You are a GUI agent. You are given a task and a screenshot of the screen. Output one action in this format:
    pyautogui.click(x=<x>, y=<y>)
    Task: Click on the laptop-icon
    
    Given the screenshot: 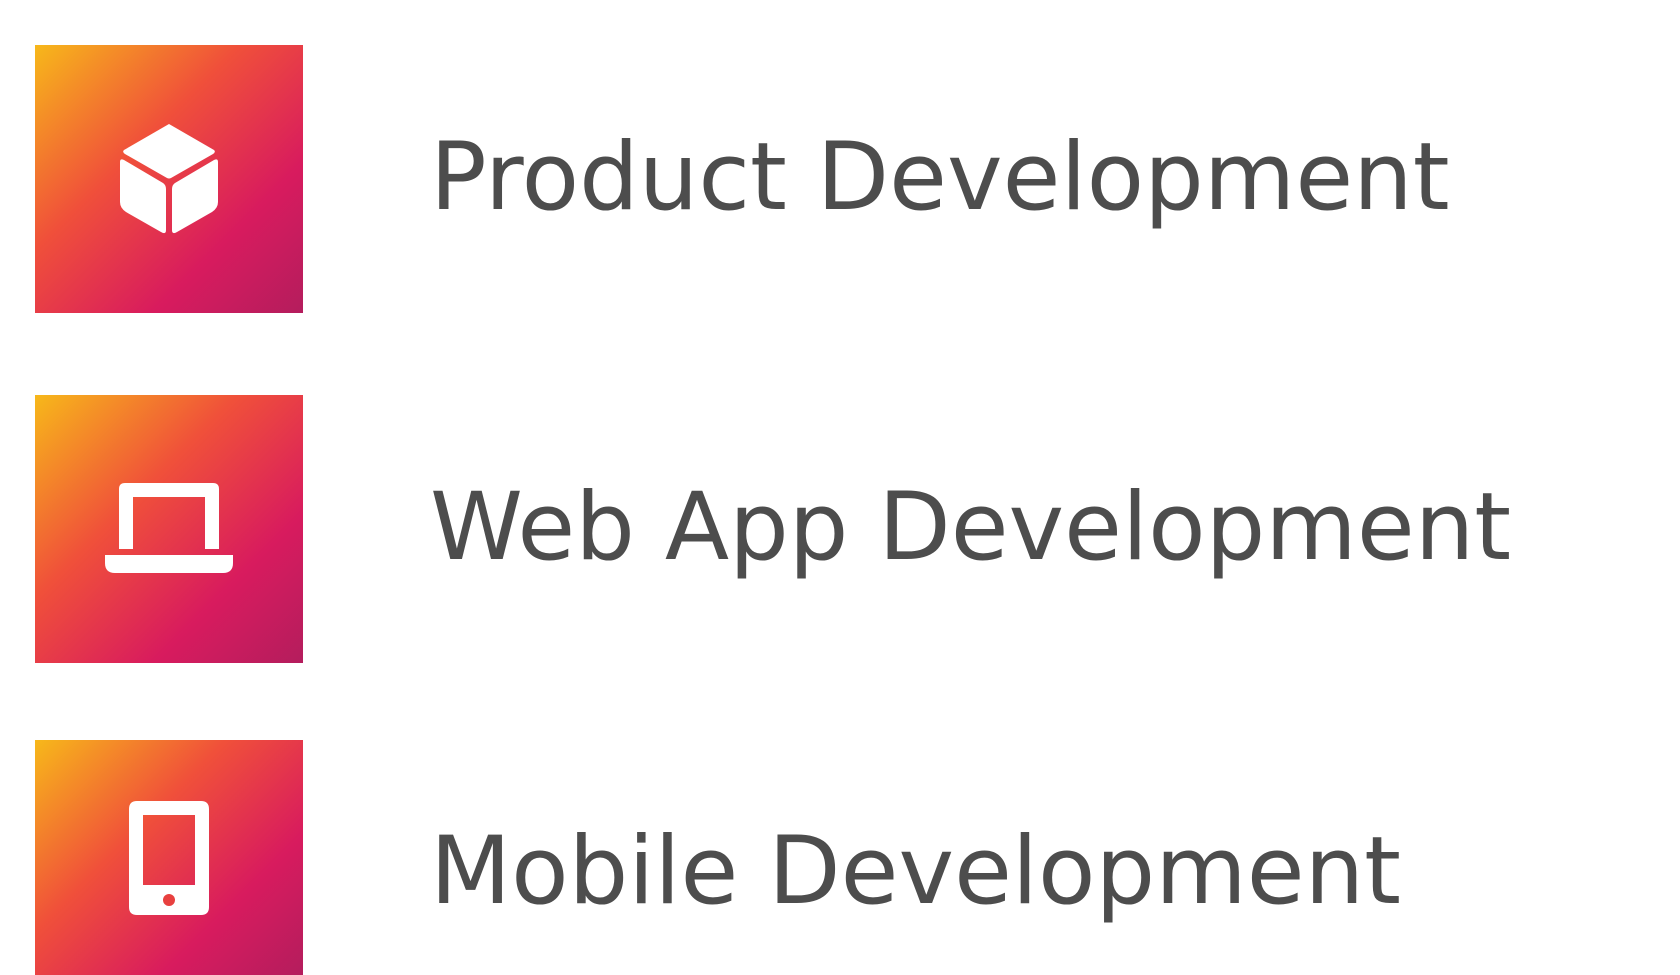 What is the action you would take?
    pyautogui.click(x=169, y=528)
    